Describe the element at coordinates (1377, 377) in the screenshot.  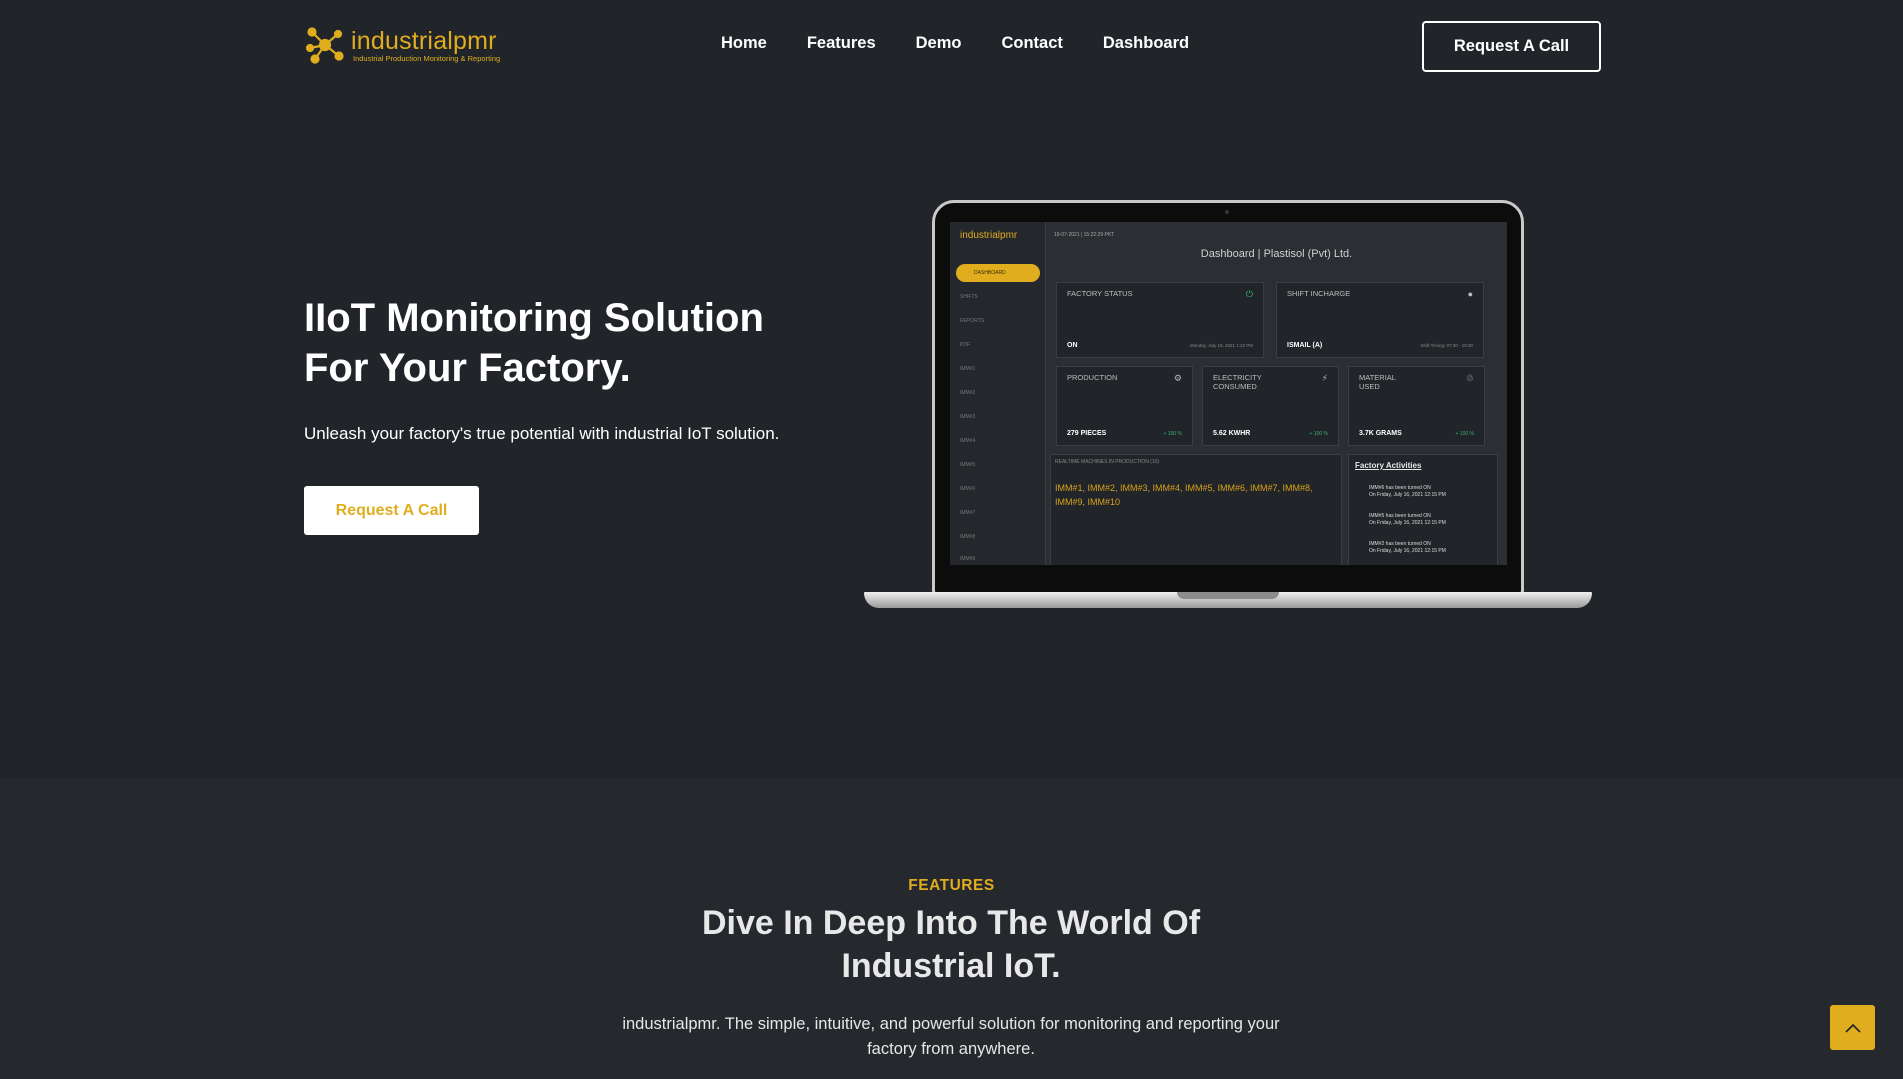
I see `card-label-line: MATERIAL` at that location.